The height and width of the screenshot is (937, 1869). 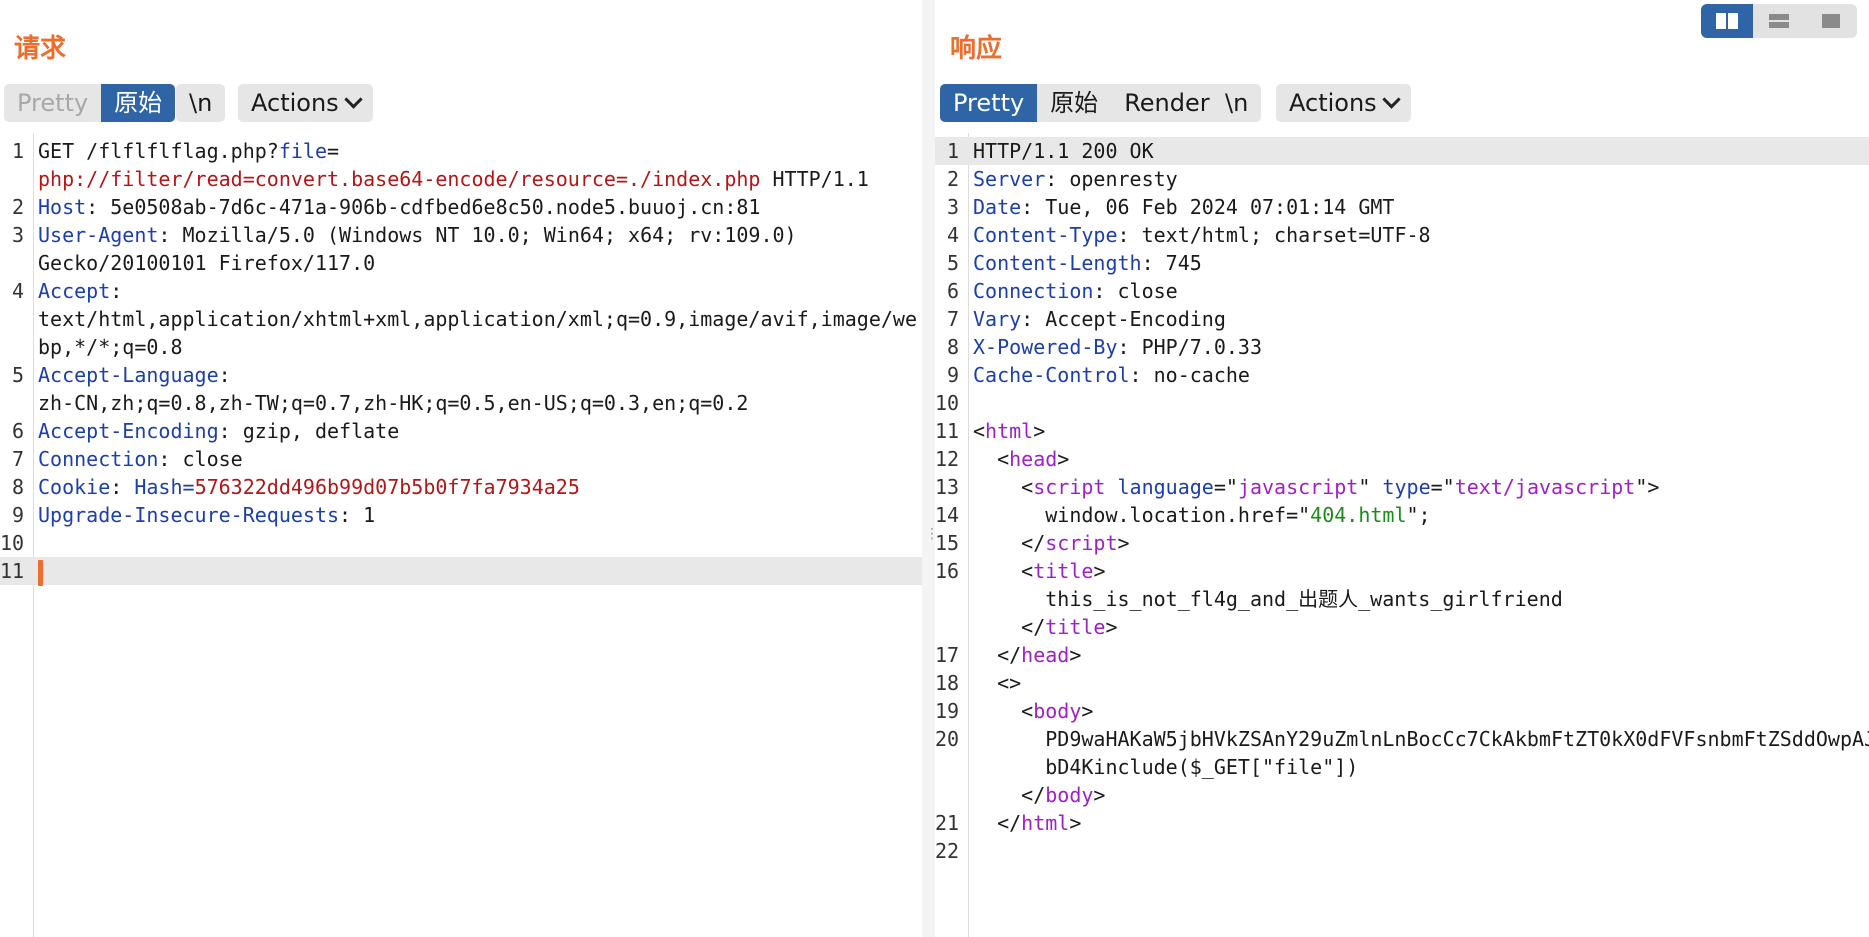 What do you see at coordinates (302, 151) in the screenshot?
I see `code-token: file` at bounding box center [302, 151].